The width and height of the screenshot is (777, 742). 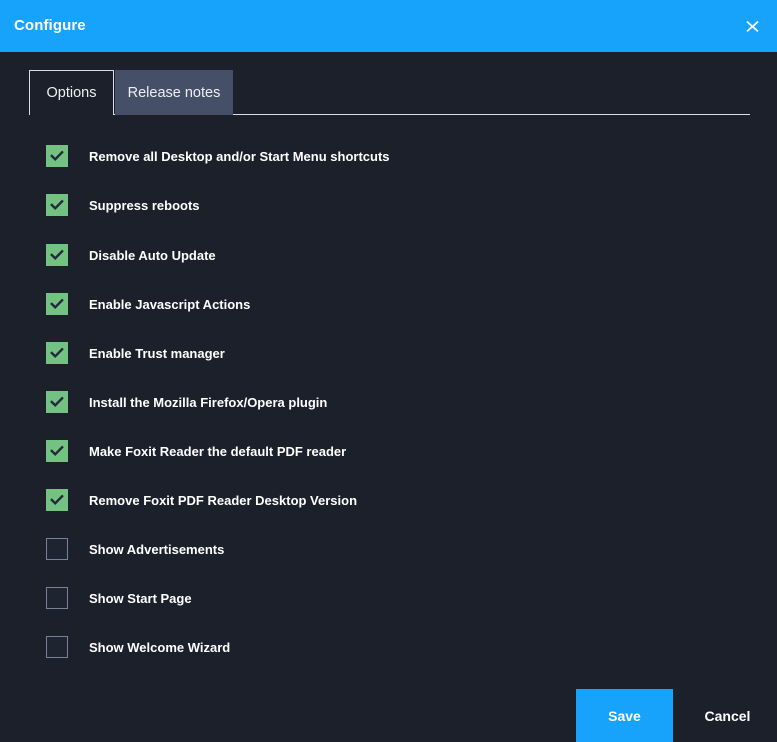 I want to click on option-row: Make Foxit Reader the default PDF reader, so click(x=196, y=451).